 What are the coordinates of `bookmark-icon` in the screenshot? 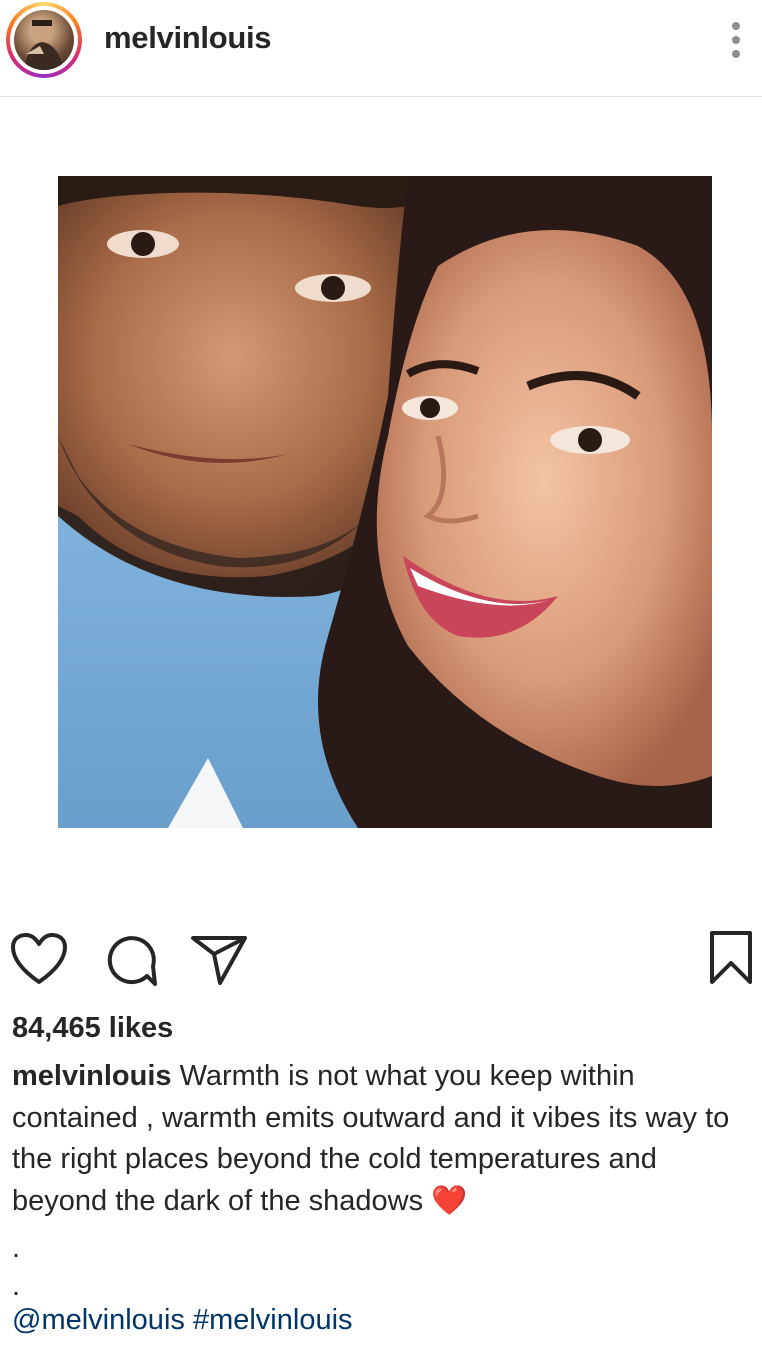 It's located at (731, 958).